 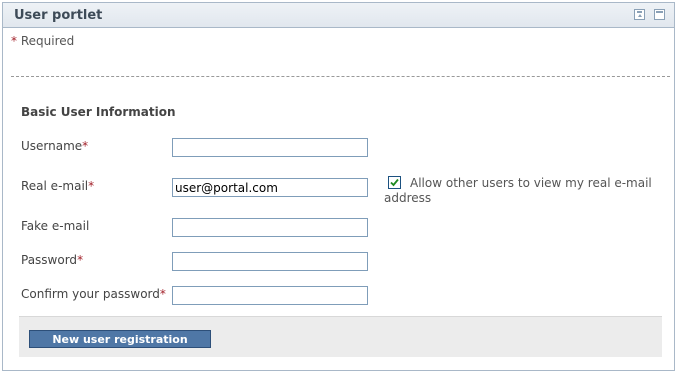 What do you see at coordinates (55, 186) in the screenshot?
I see `real-email-label-text: Real e-mail` at bounding box center [55, 186].